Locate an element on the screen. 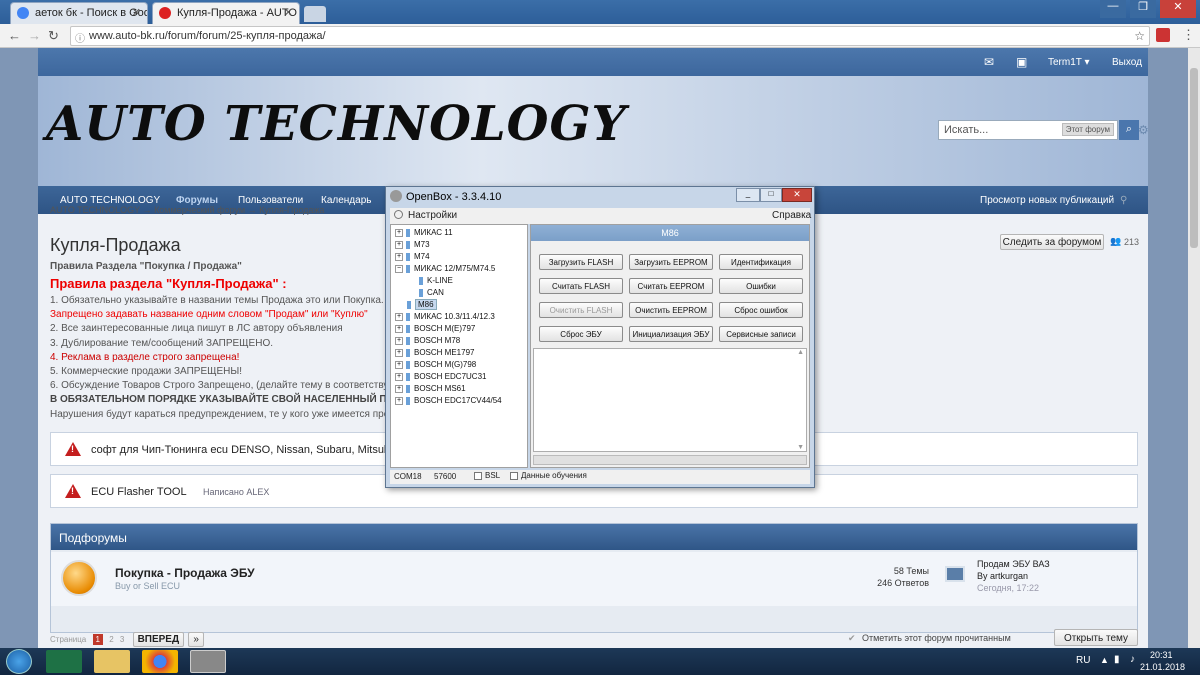 This screenshot has width=1200, height=675. volume-icon: ♪ is located at coordinates (1132, 659).